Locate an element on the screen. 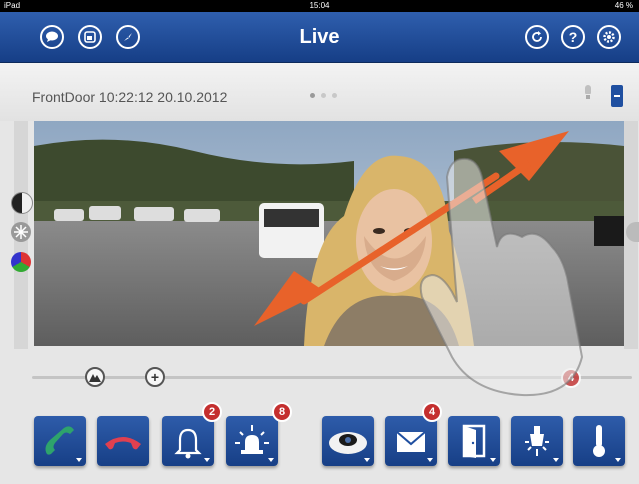  page-indicator is located at coordinates (323, 95).